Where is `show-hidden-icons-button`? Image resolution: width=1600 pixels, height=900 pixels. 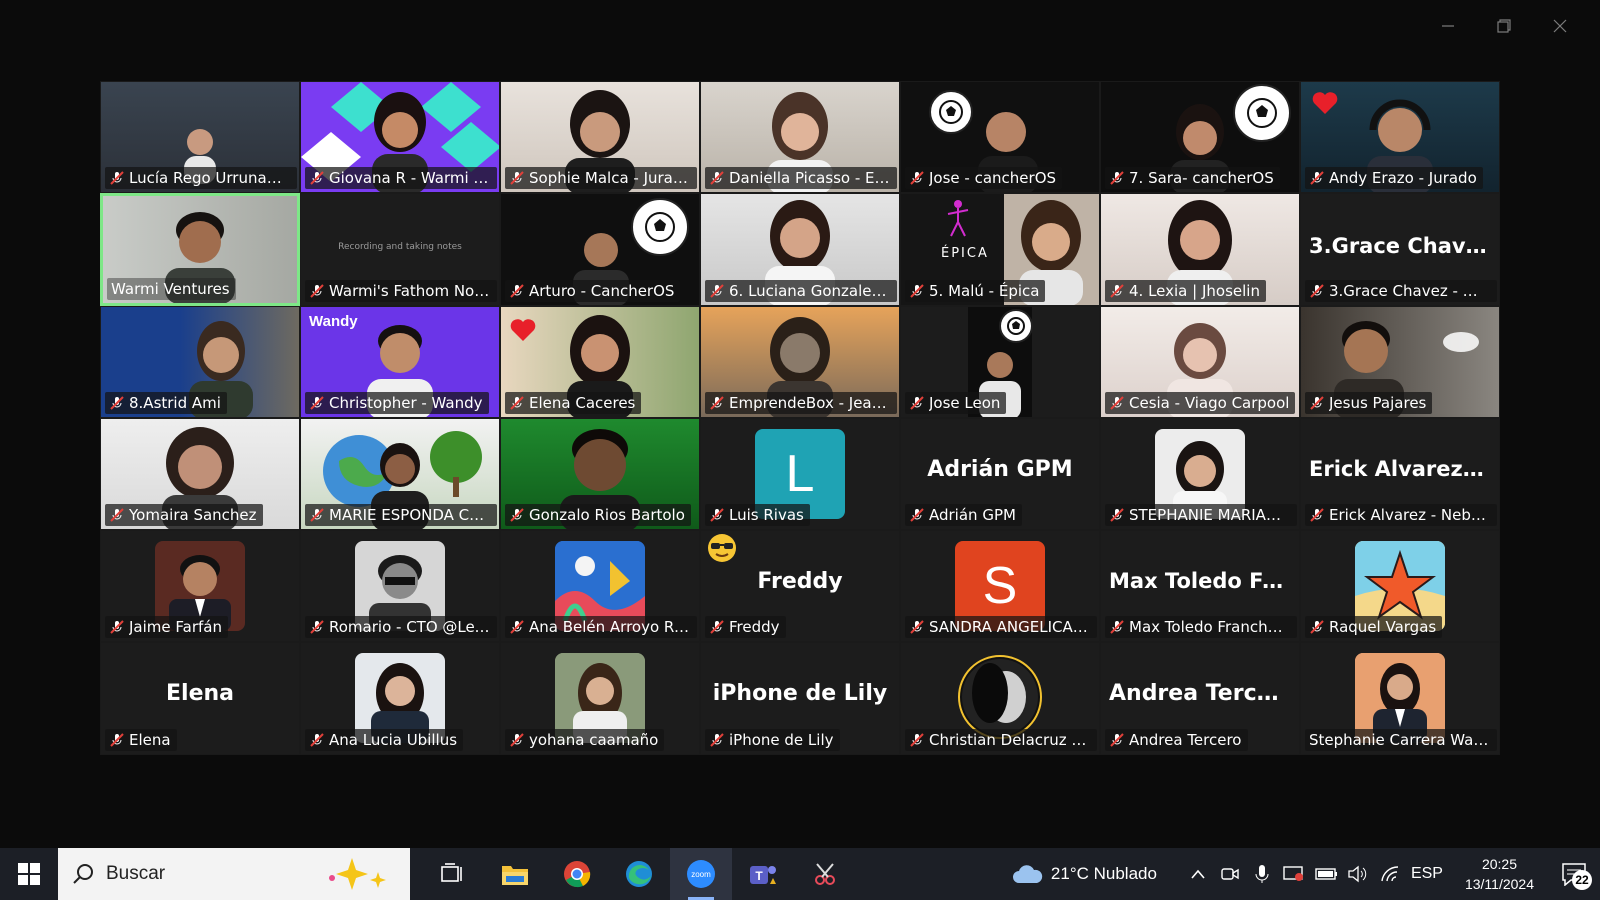
show-hidden-icons-button is located at coordinates (1198, 874).